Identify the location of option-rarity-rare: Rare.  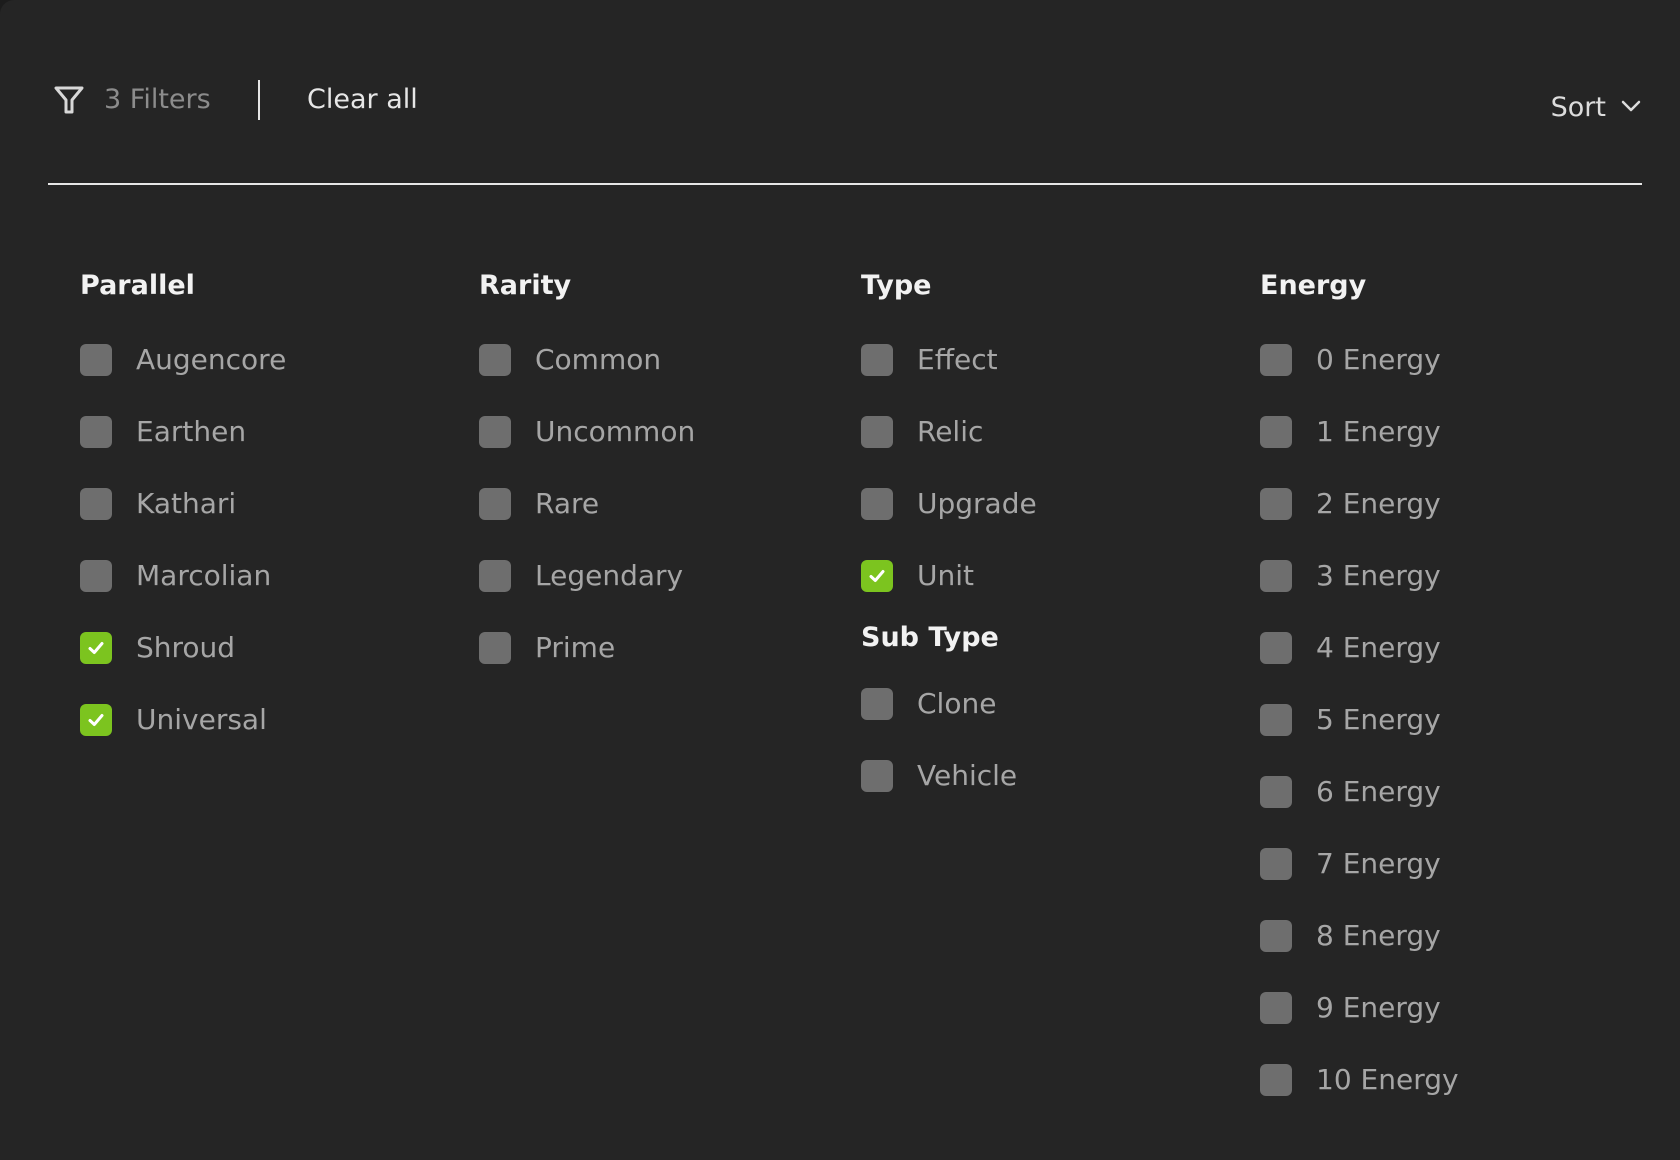
(659, 504).